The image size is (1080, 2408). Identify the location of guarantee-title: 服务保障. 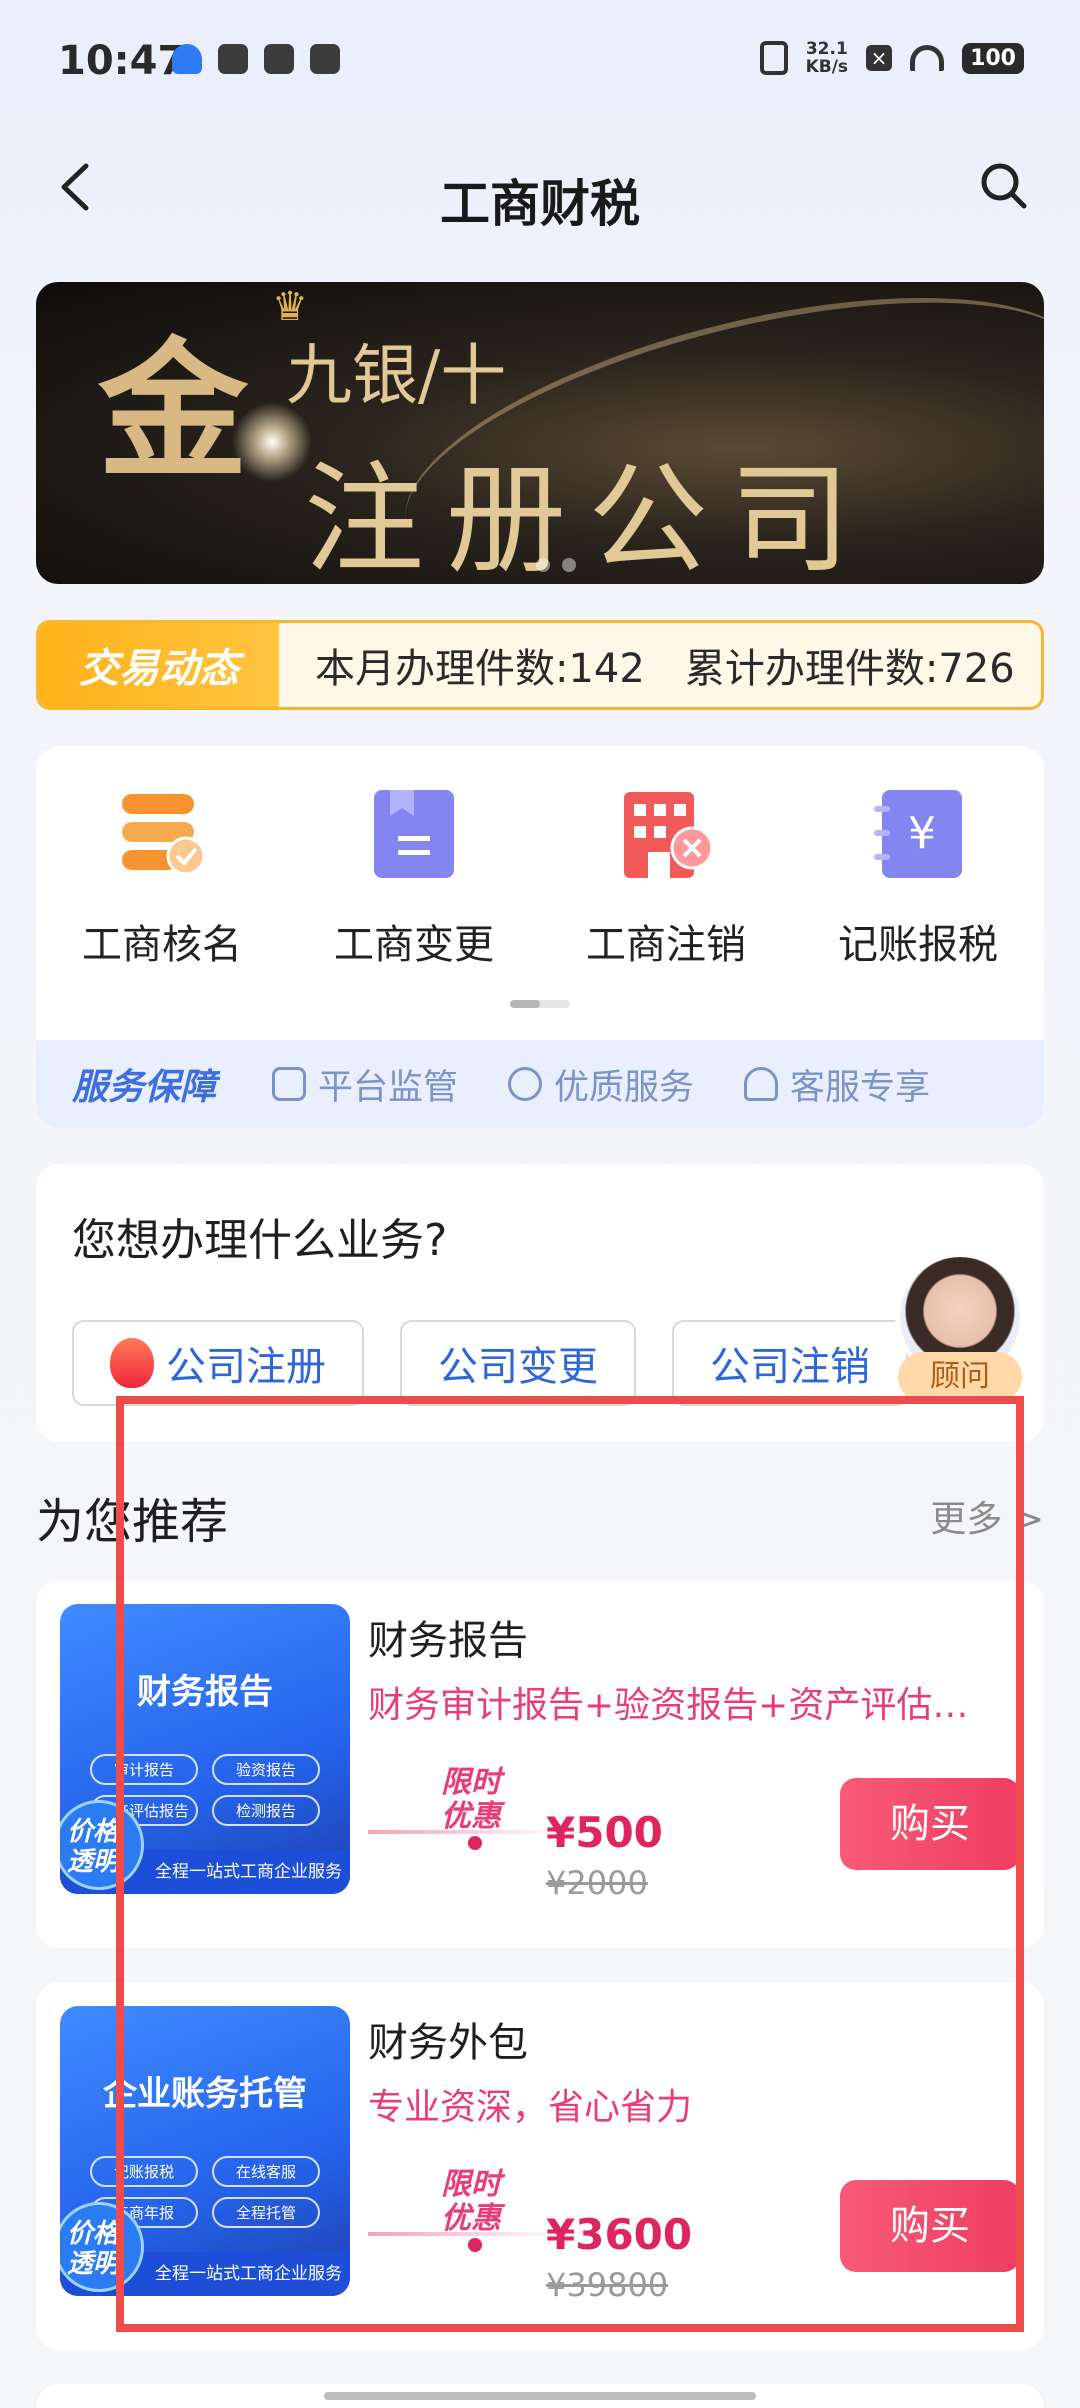
(144, 1087).